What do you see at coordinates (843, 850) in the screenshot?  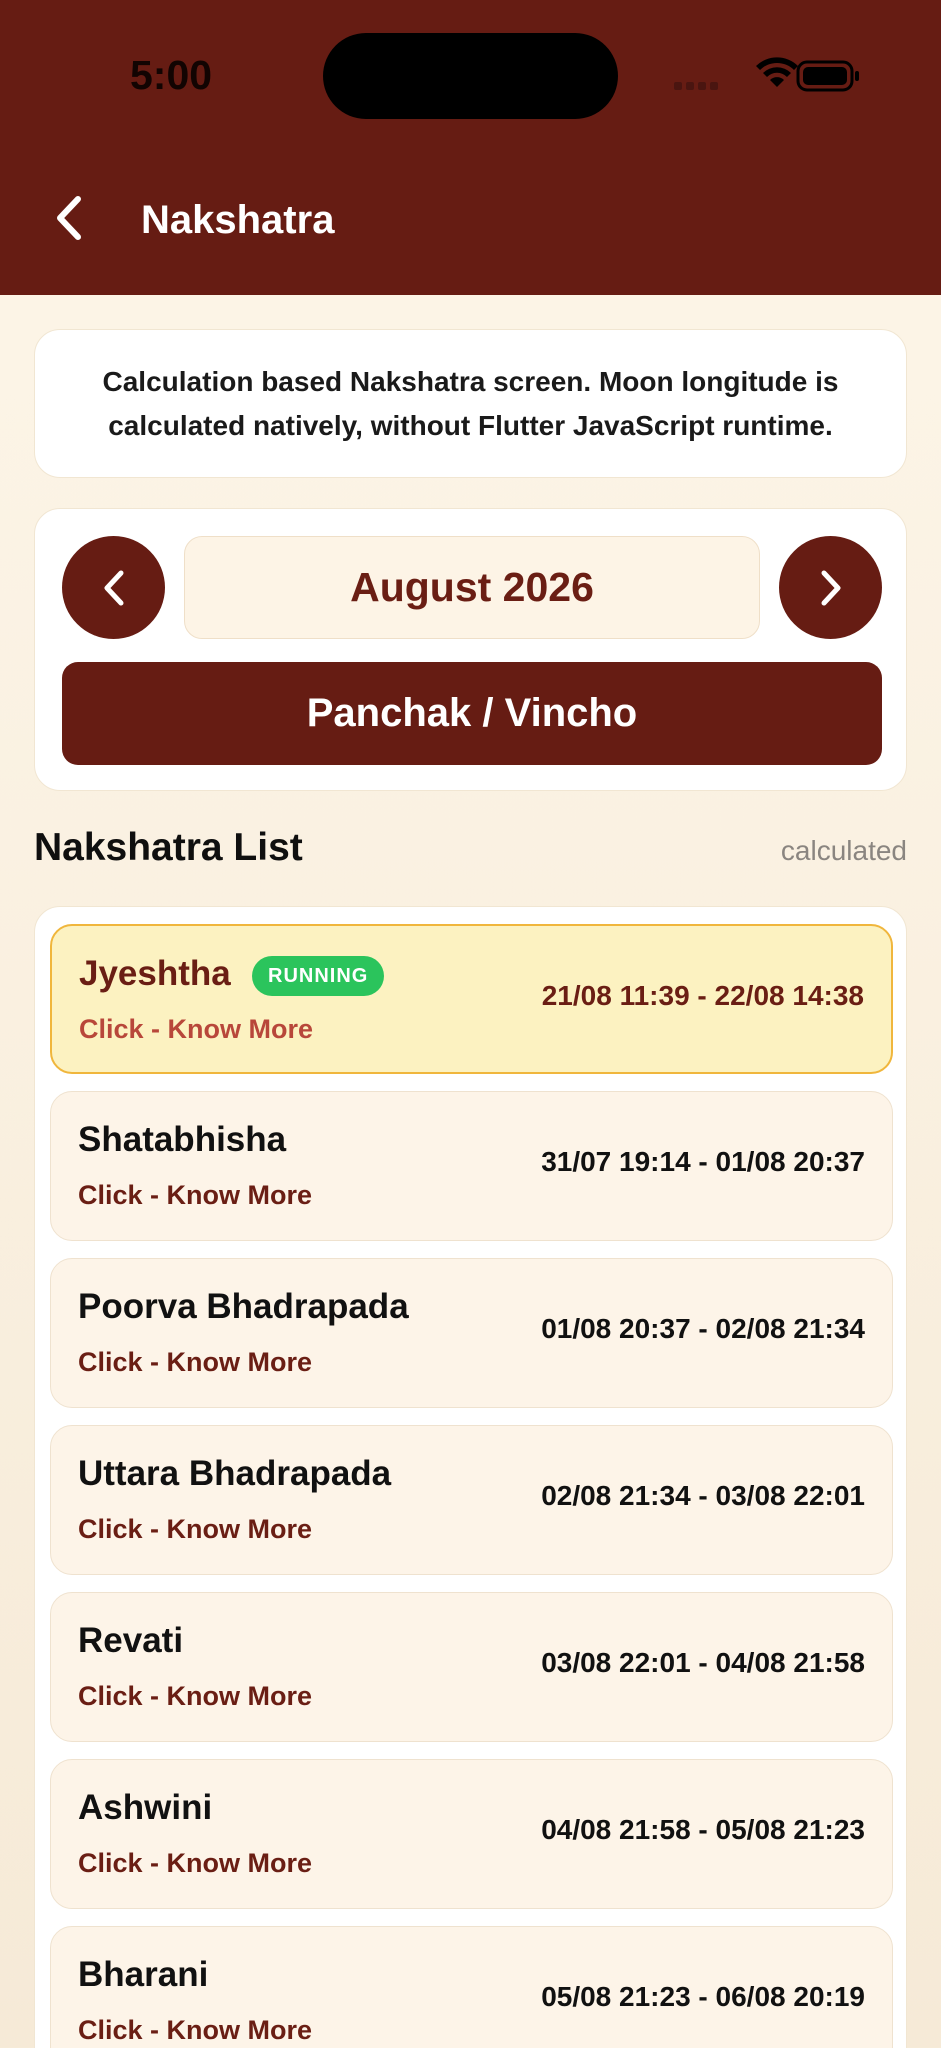 I see `section-meta: calculated` at bounding box center [843, 850].